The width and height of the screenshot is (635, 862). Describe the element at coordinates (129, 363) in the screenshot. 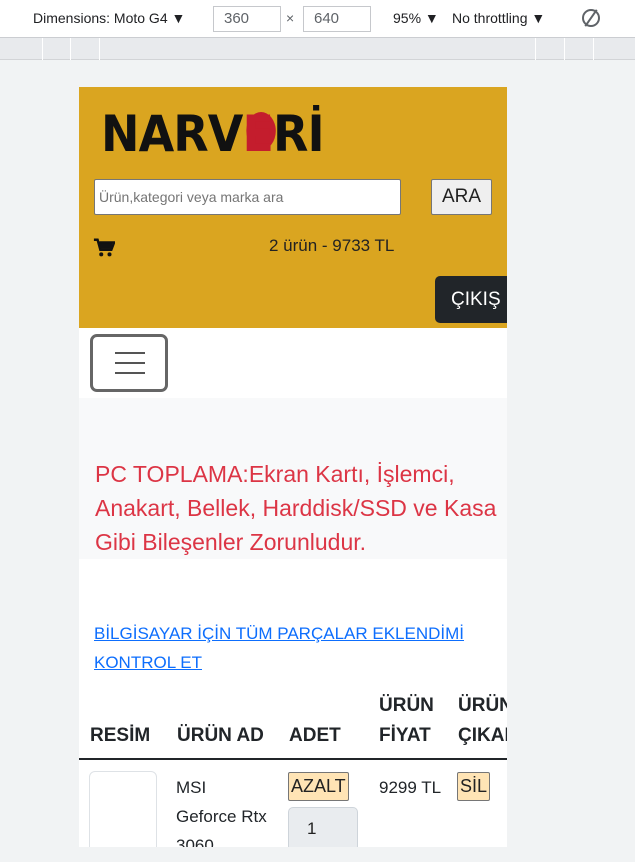

I see `hamburger-menu-icon` at that location.